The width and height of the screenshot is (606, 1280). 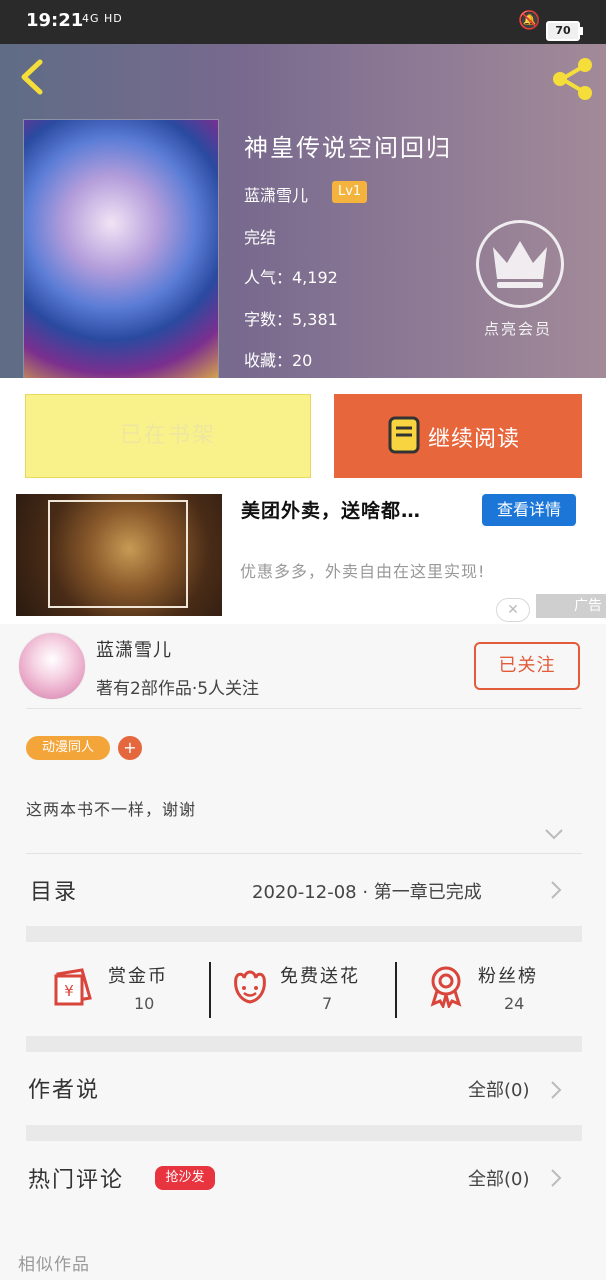 What do you see at coordinates (564, 31) in the screenshot?
I see `battery-indicator: 70` at bounding box center [564, 31].